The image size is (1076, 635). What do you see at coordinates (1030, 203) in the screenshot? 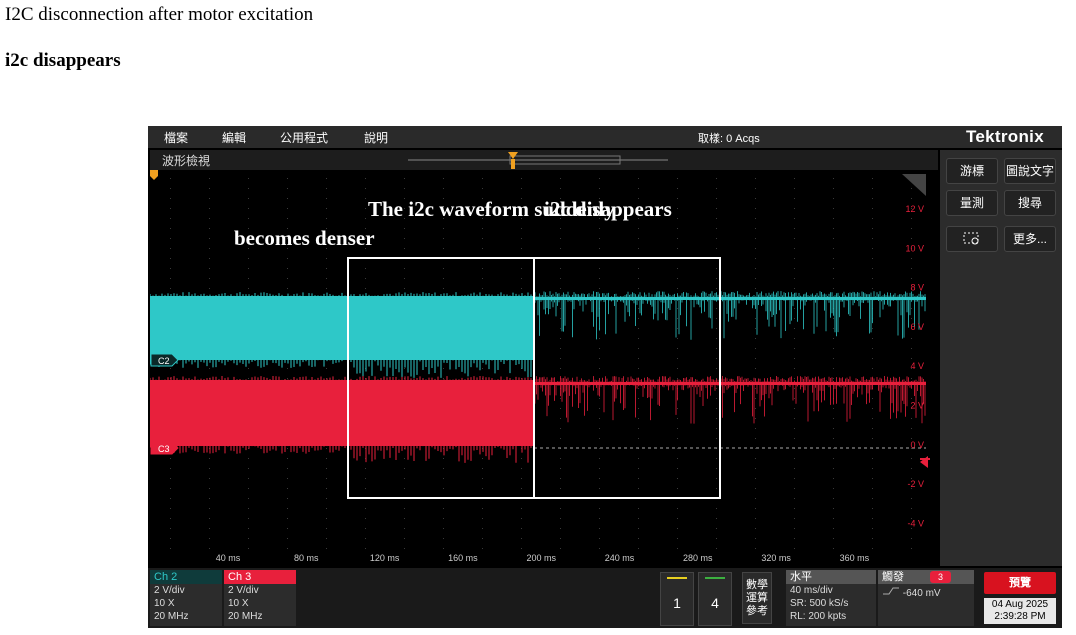
I see `search-button: 搜尋` at bounding box center [1030, 203].